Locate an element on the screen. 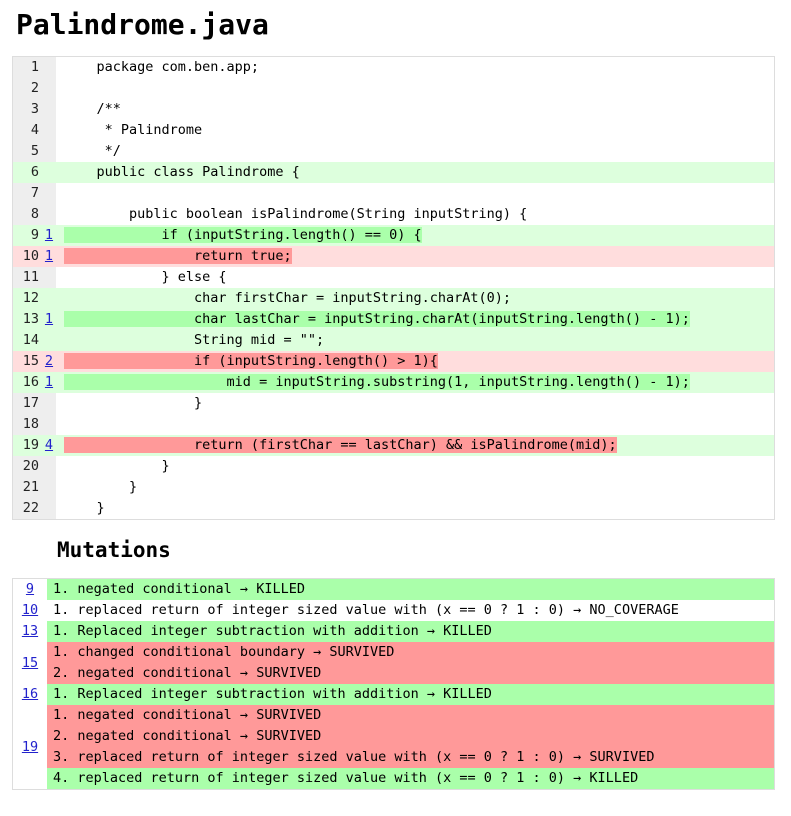  source-line-code: */ is located at coordinates (415, 151).